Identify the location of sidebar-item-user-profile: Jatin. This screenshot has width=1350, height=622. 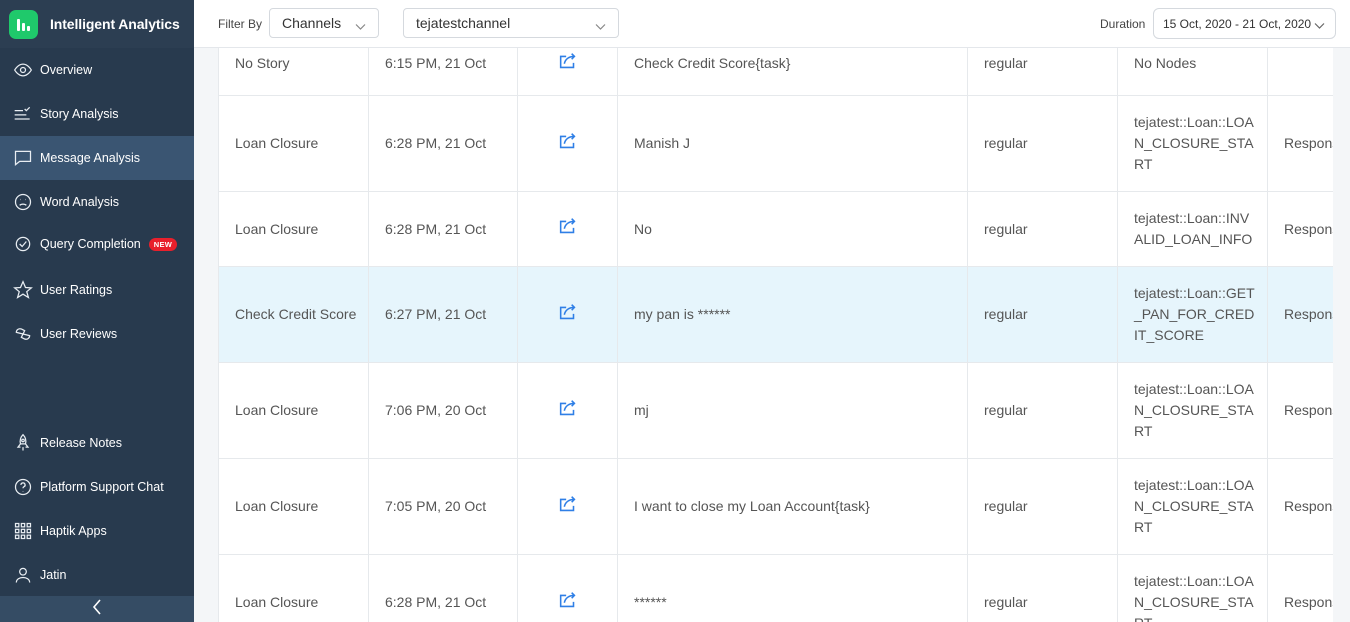
(97, 575).